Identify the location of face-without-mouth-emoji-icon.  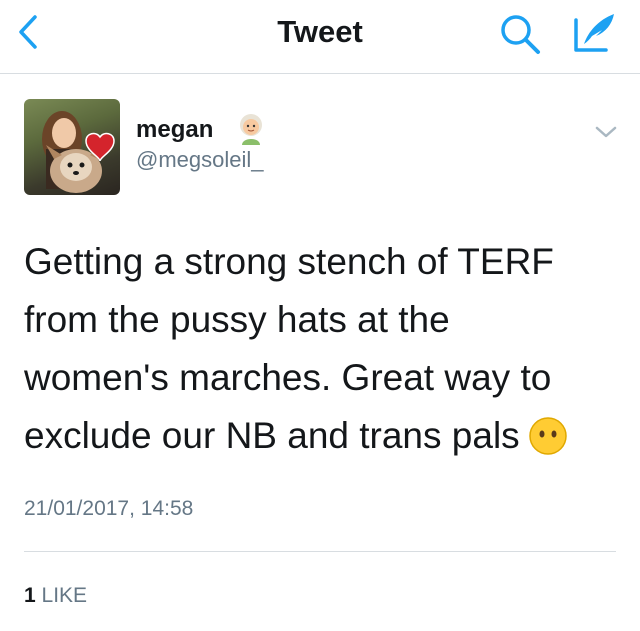
(547, 436).